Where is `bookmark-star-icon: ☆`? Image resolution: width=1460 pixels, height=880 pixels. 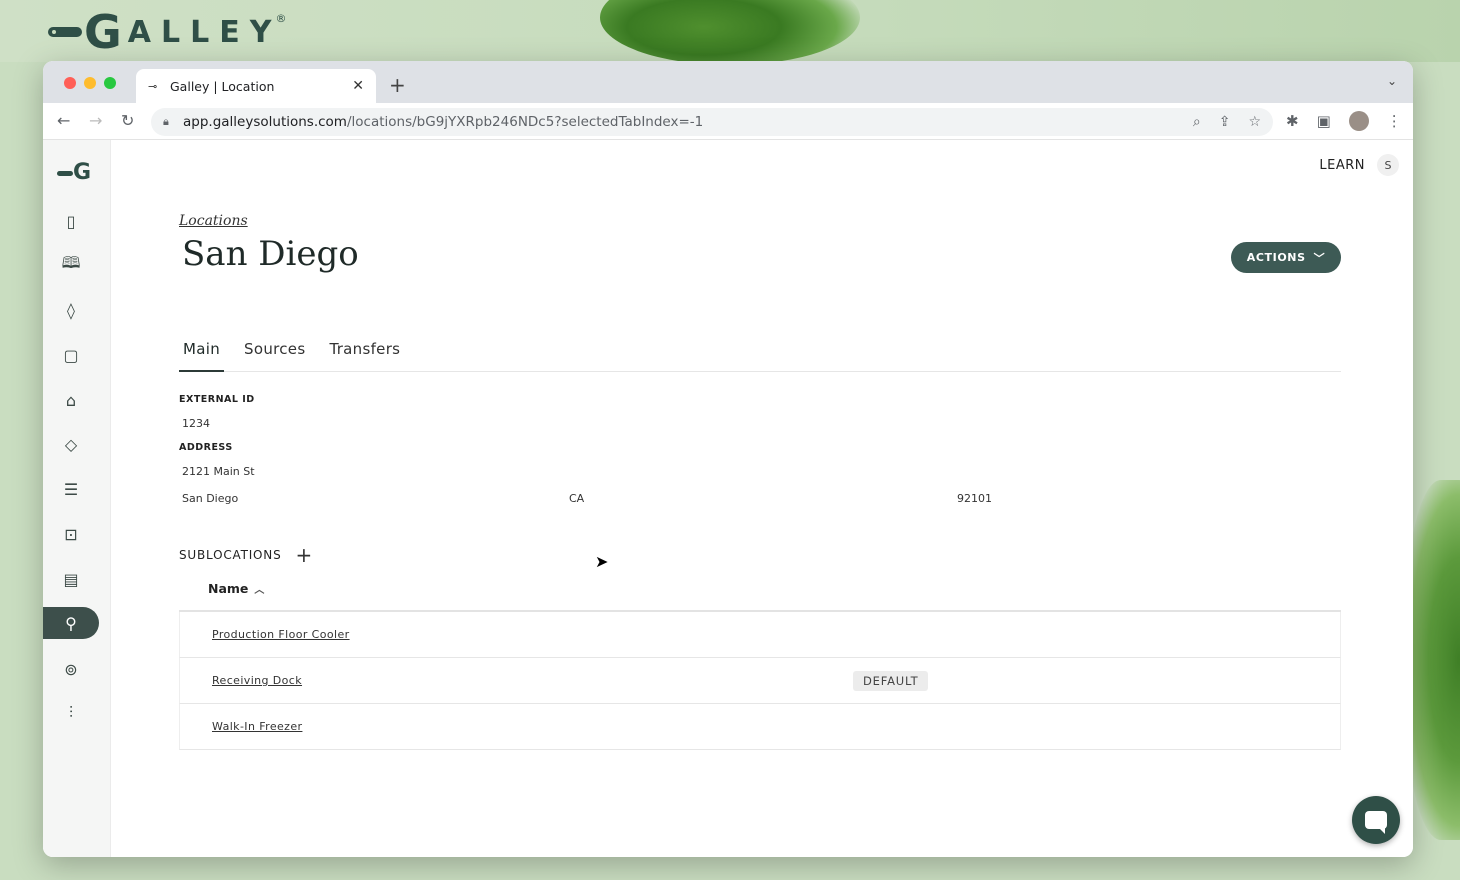
bookmark-star-icon: ☆ is located at coordinates (1254, 122).